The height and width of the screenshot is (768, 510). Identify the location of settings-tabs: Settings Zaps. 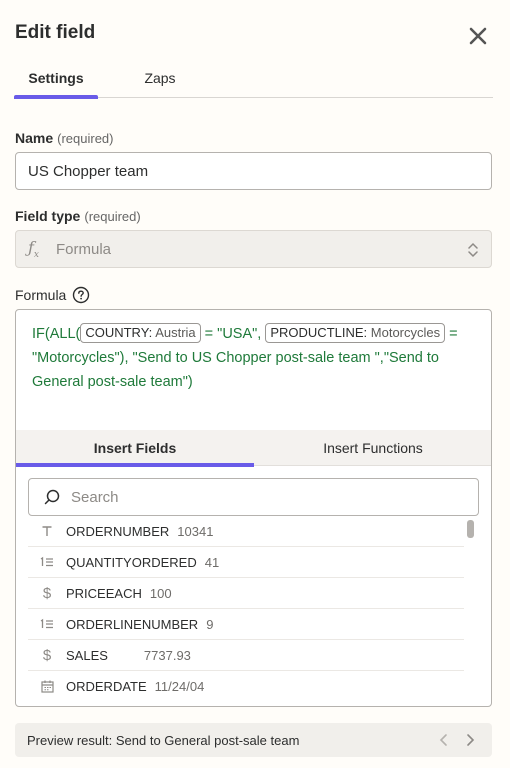
(253, 78).